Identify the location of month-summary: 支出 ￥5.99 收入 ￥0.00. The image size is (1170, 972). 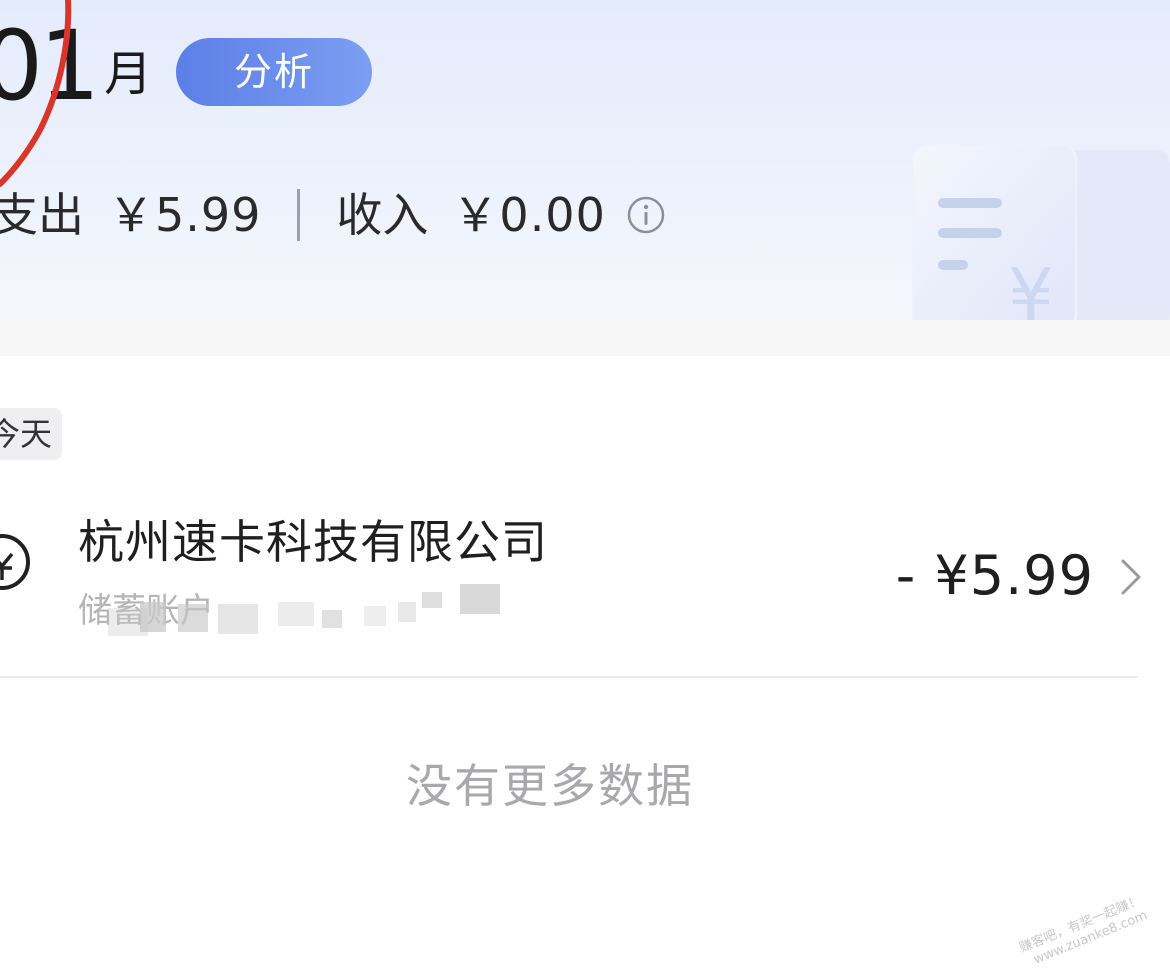
(333, 215).